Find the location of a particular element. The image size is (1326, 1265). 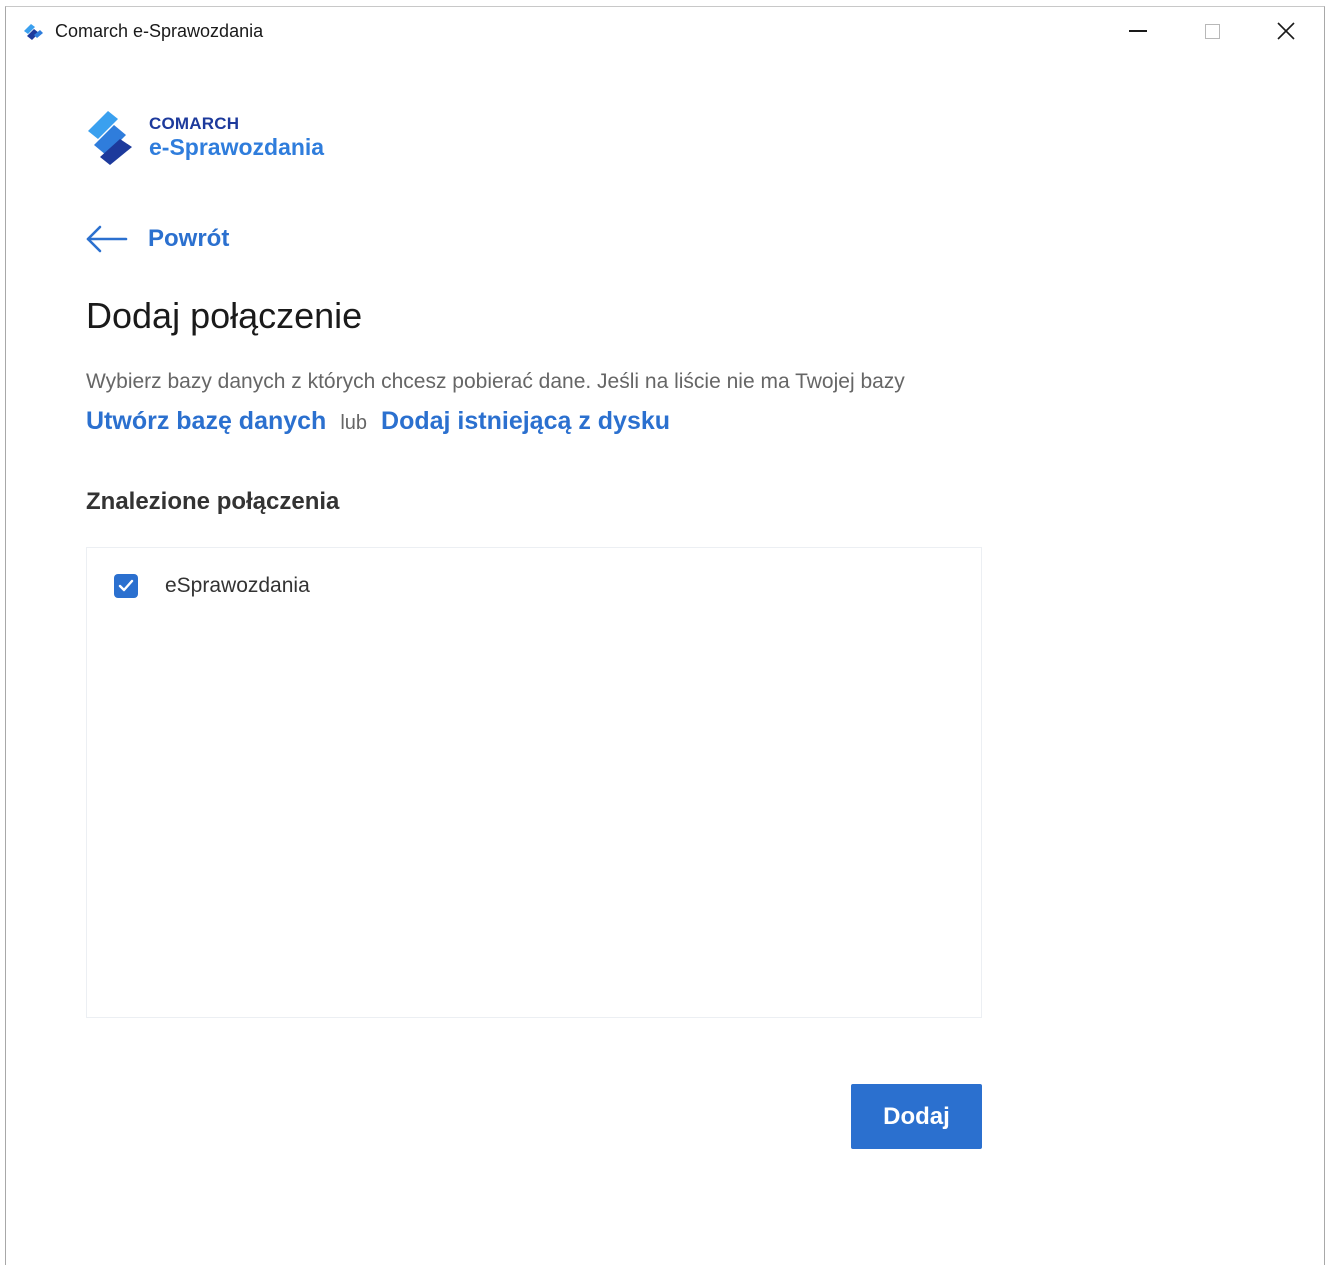

back-link: Powrót is located at coordinates (157, 239).